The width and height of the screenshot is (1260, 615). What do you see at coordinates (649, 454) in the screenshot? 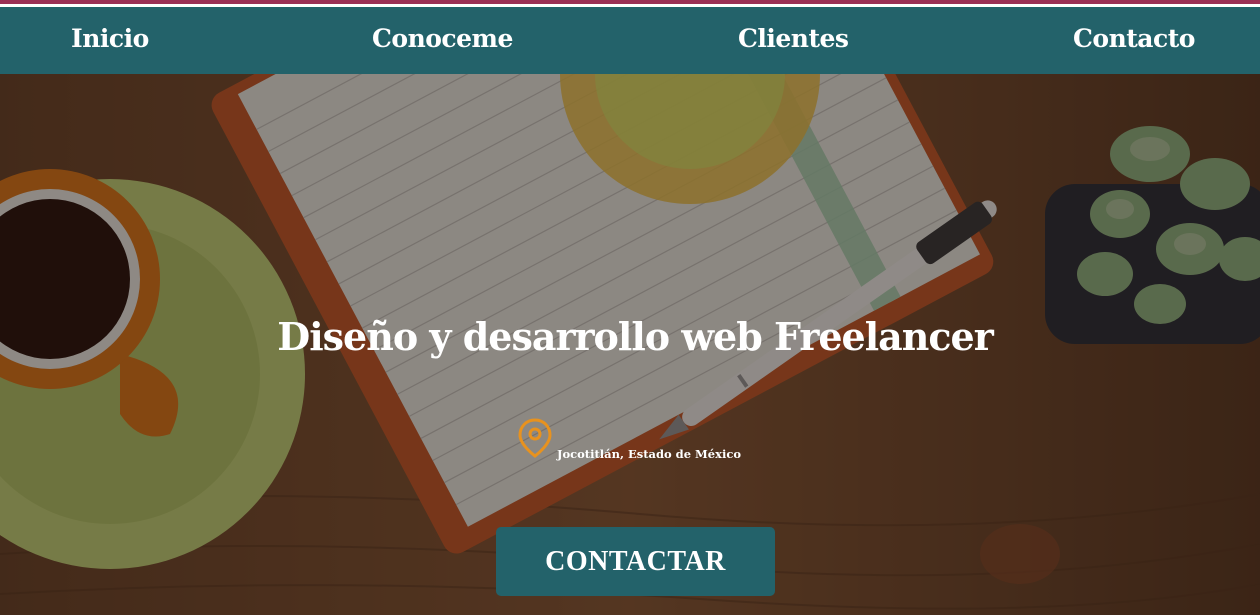
I see `location-text: Jocotitlán, Estado de México` at bounding box center [649, 454].